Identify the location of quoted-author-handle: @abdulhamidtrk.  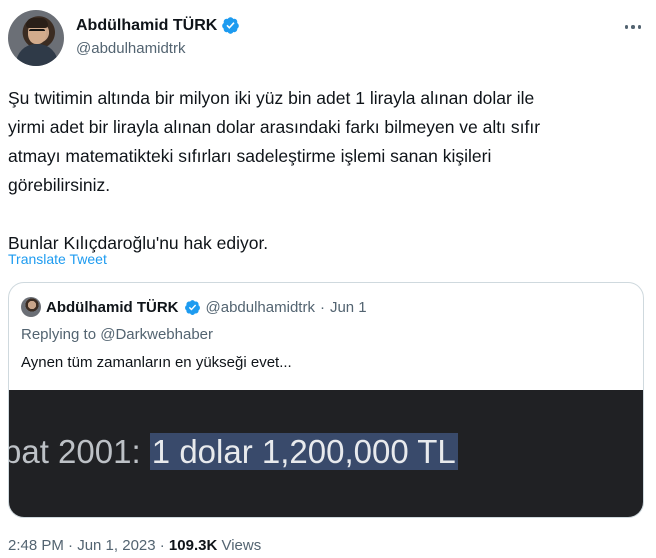
(260, 307).